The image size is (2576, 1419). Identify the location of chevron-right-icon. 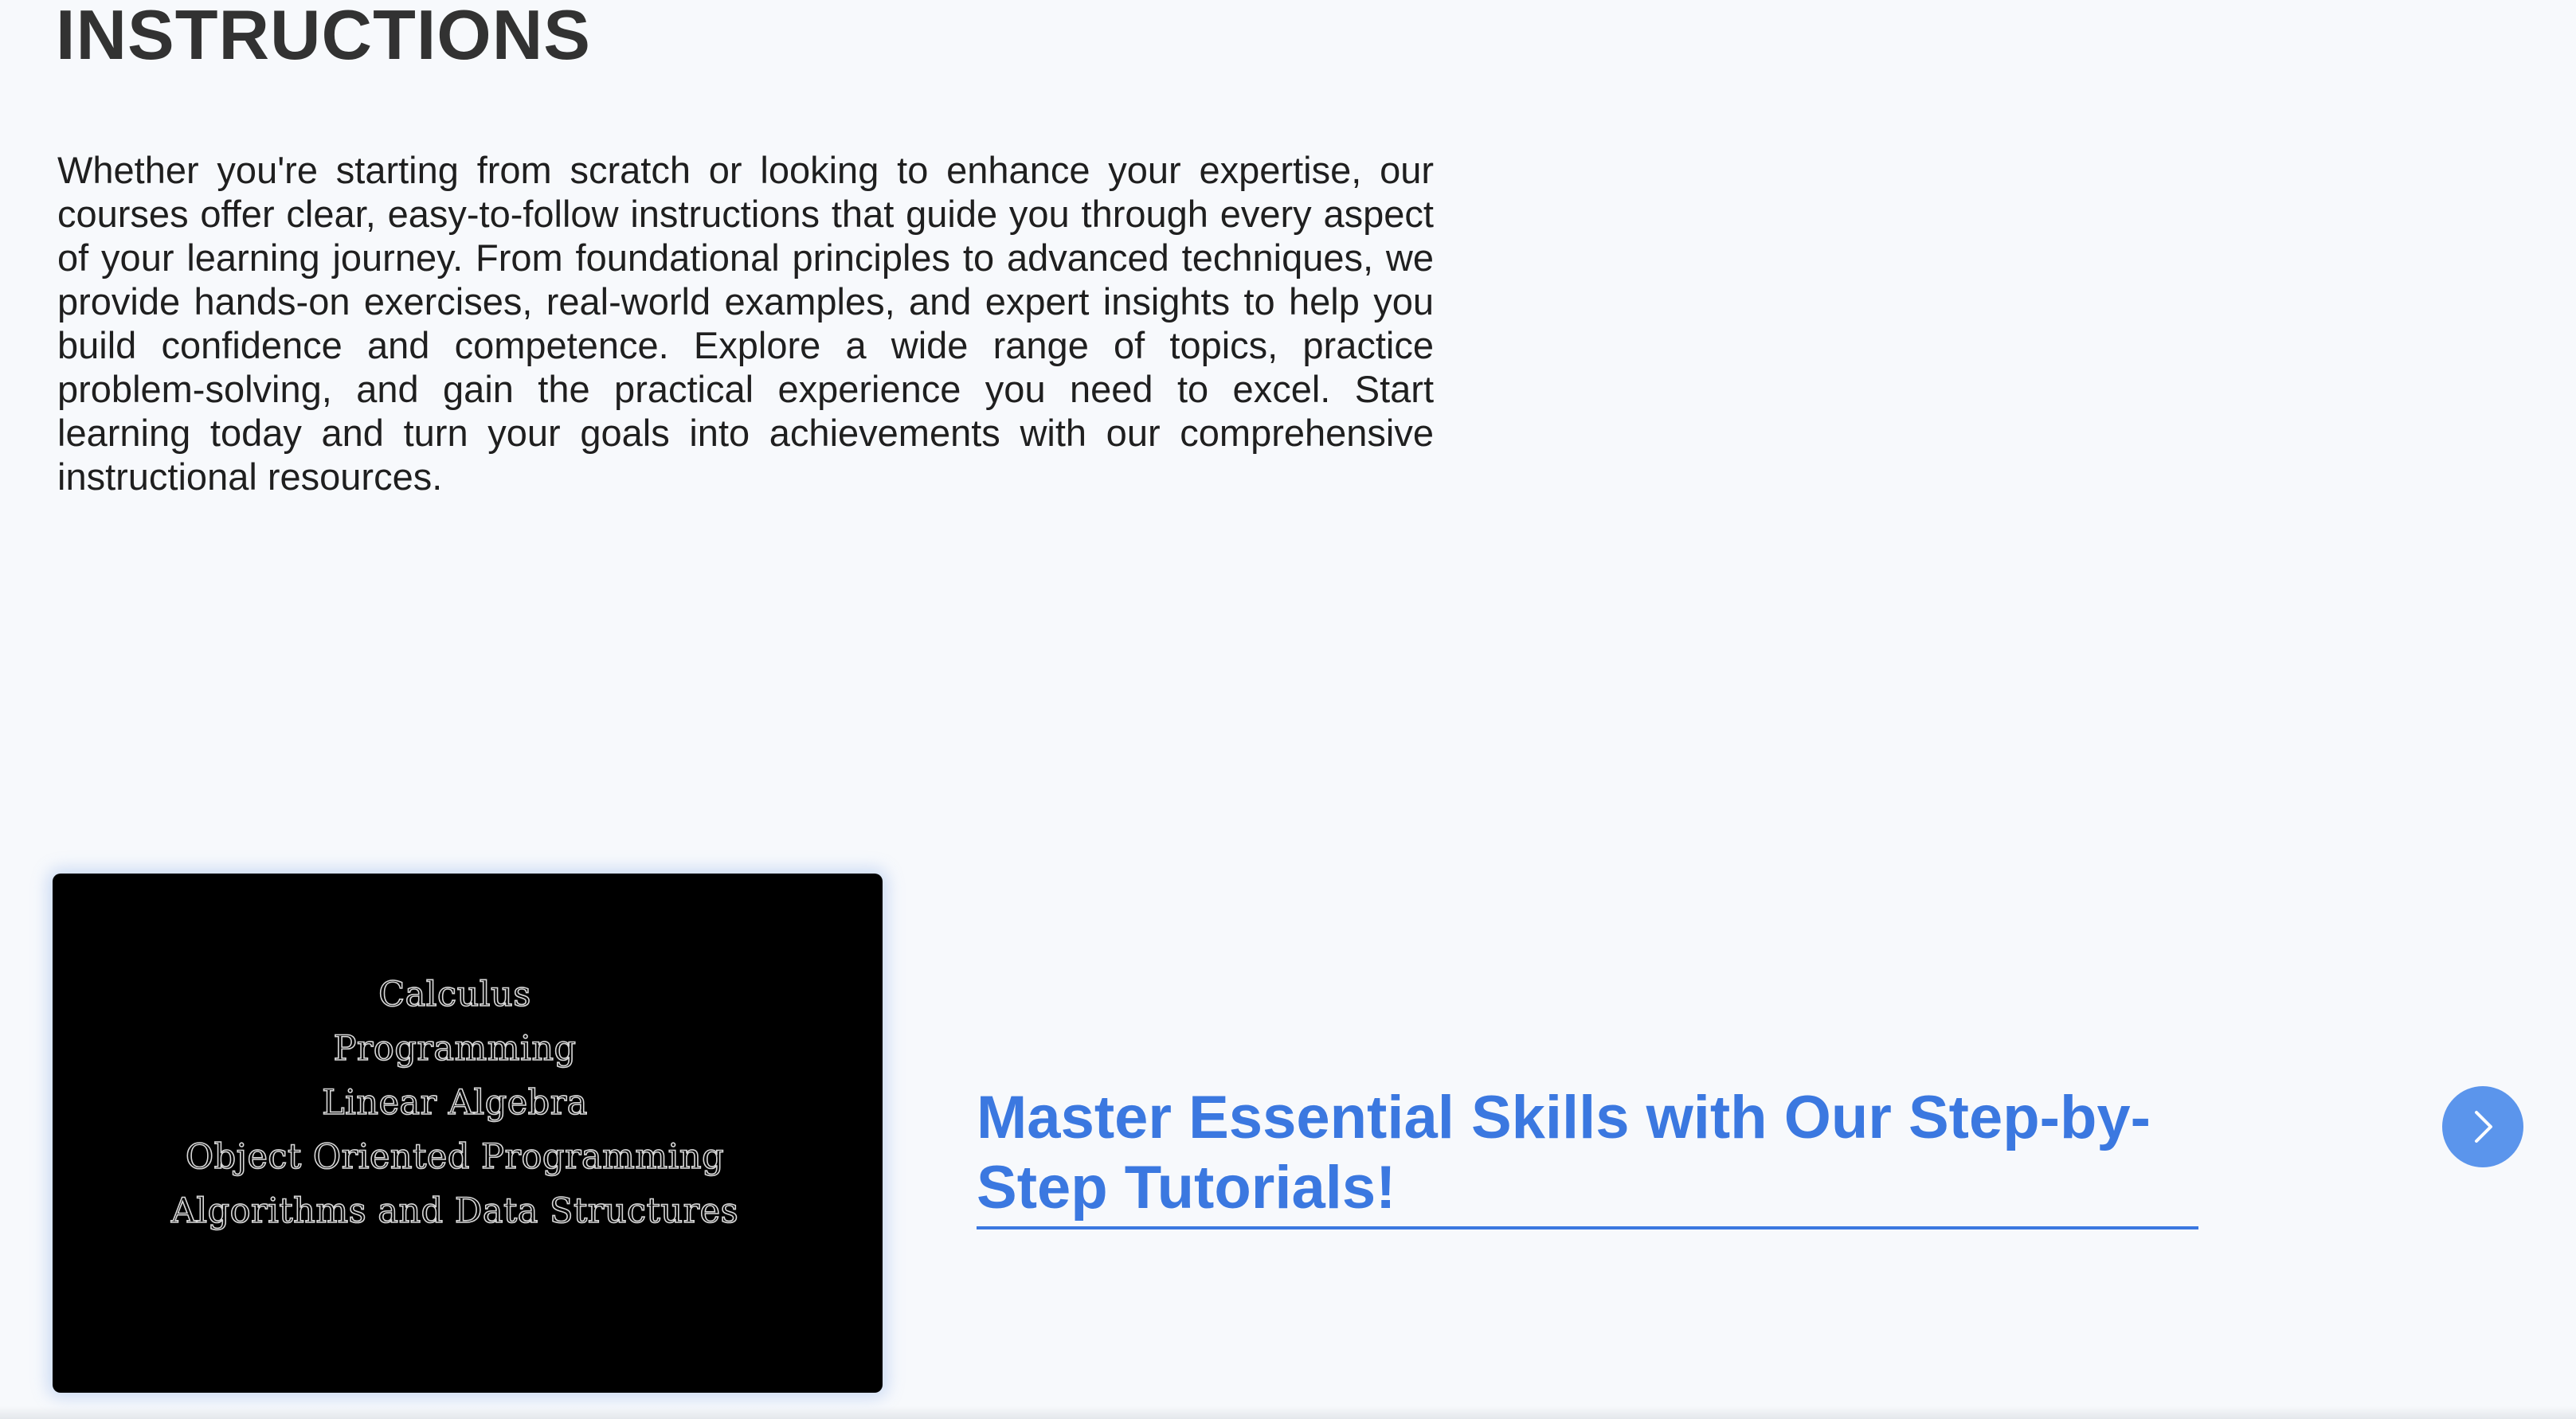
(2483, 1126).